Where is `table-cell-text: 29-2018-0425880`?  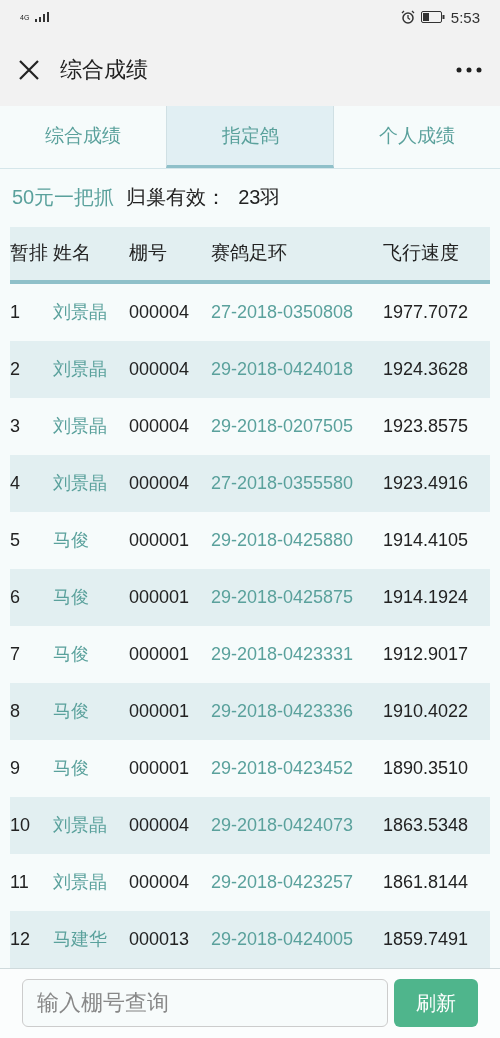 table-cell-text: 29-2018-0425880 is located at coordinates (283, 540).